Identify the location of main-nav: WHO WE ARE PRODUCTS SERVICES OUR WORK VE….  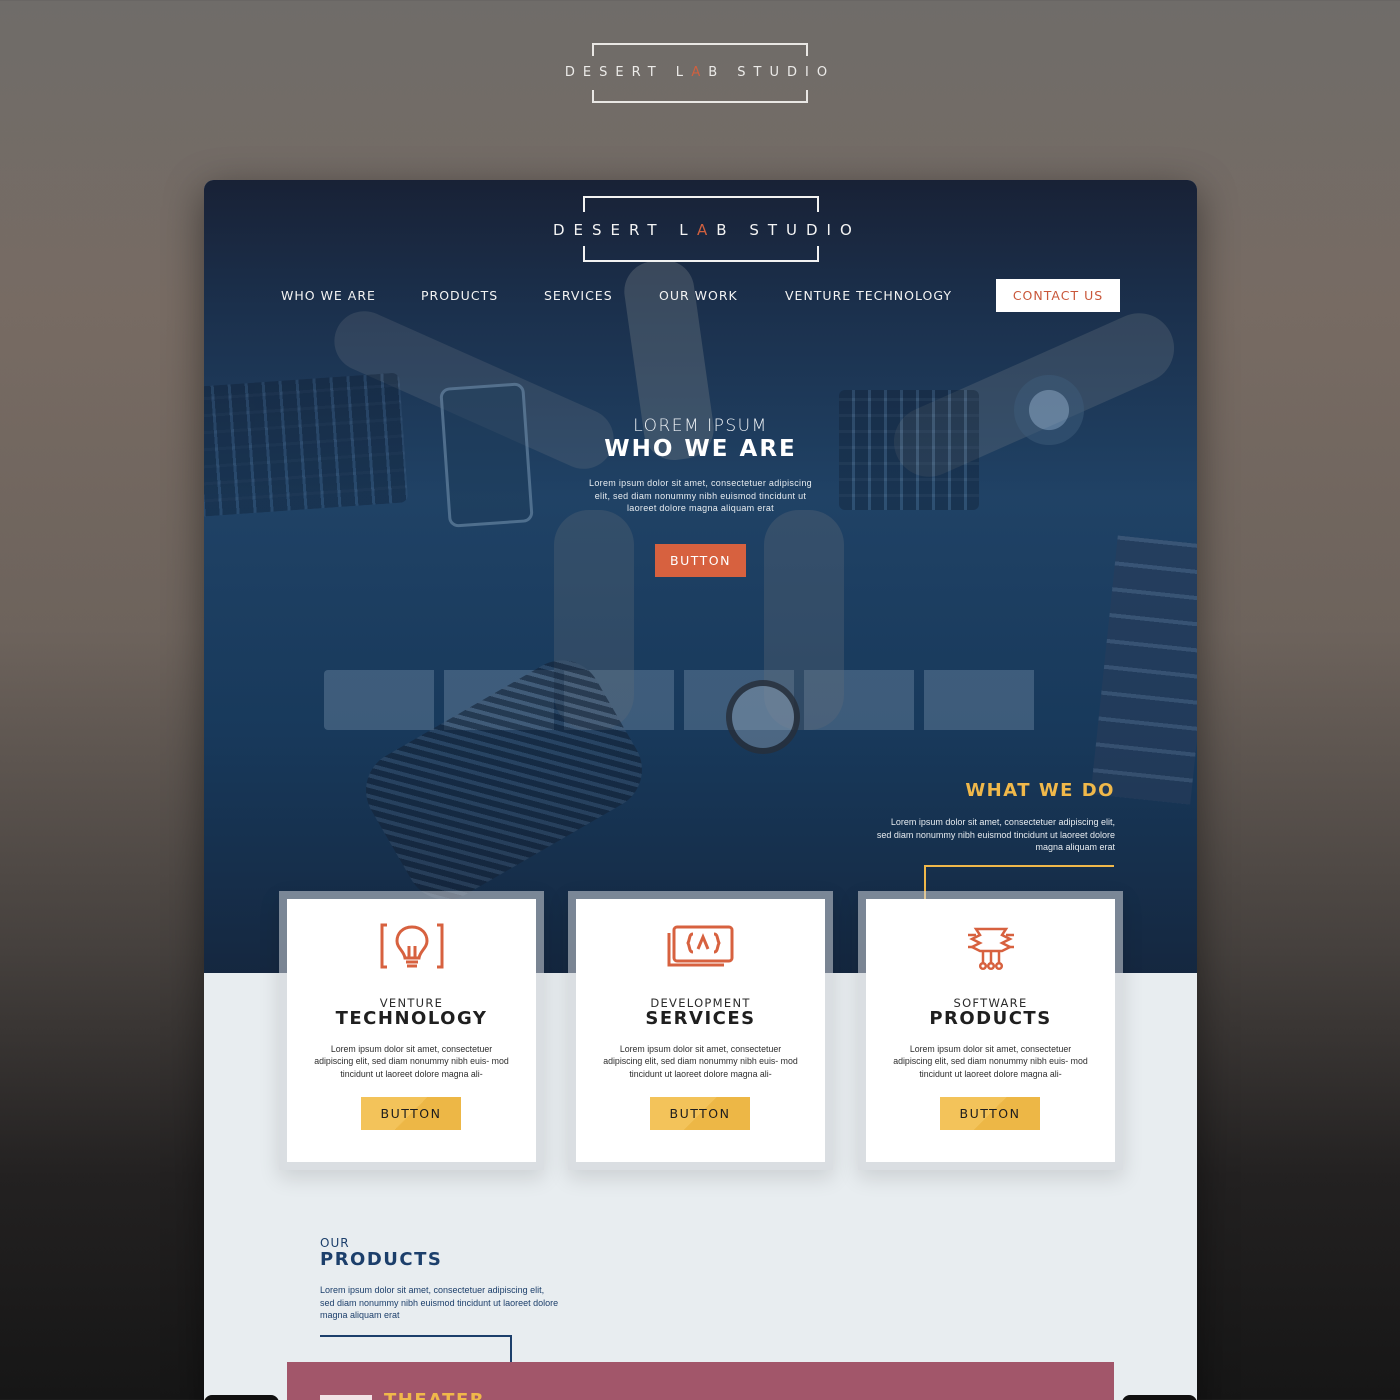
(700, 295).